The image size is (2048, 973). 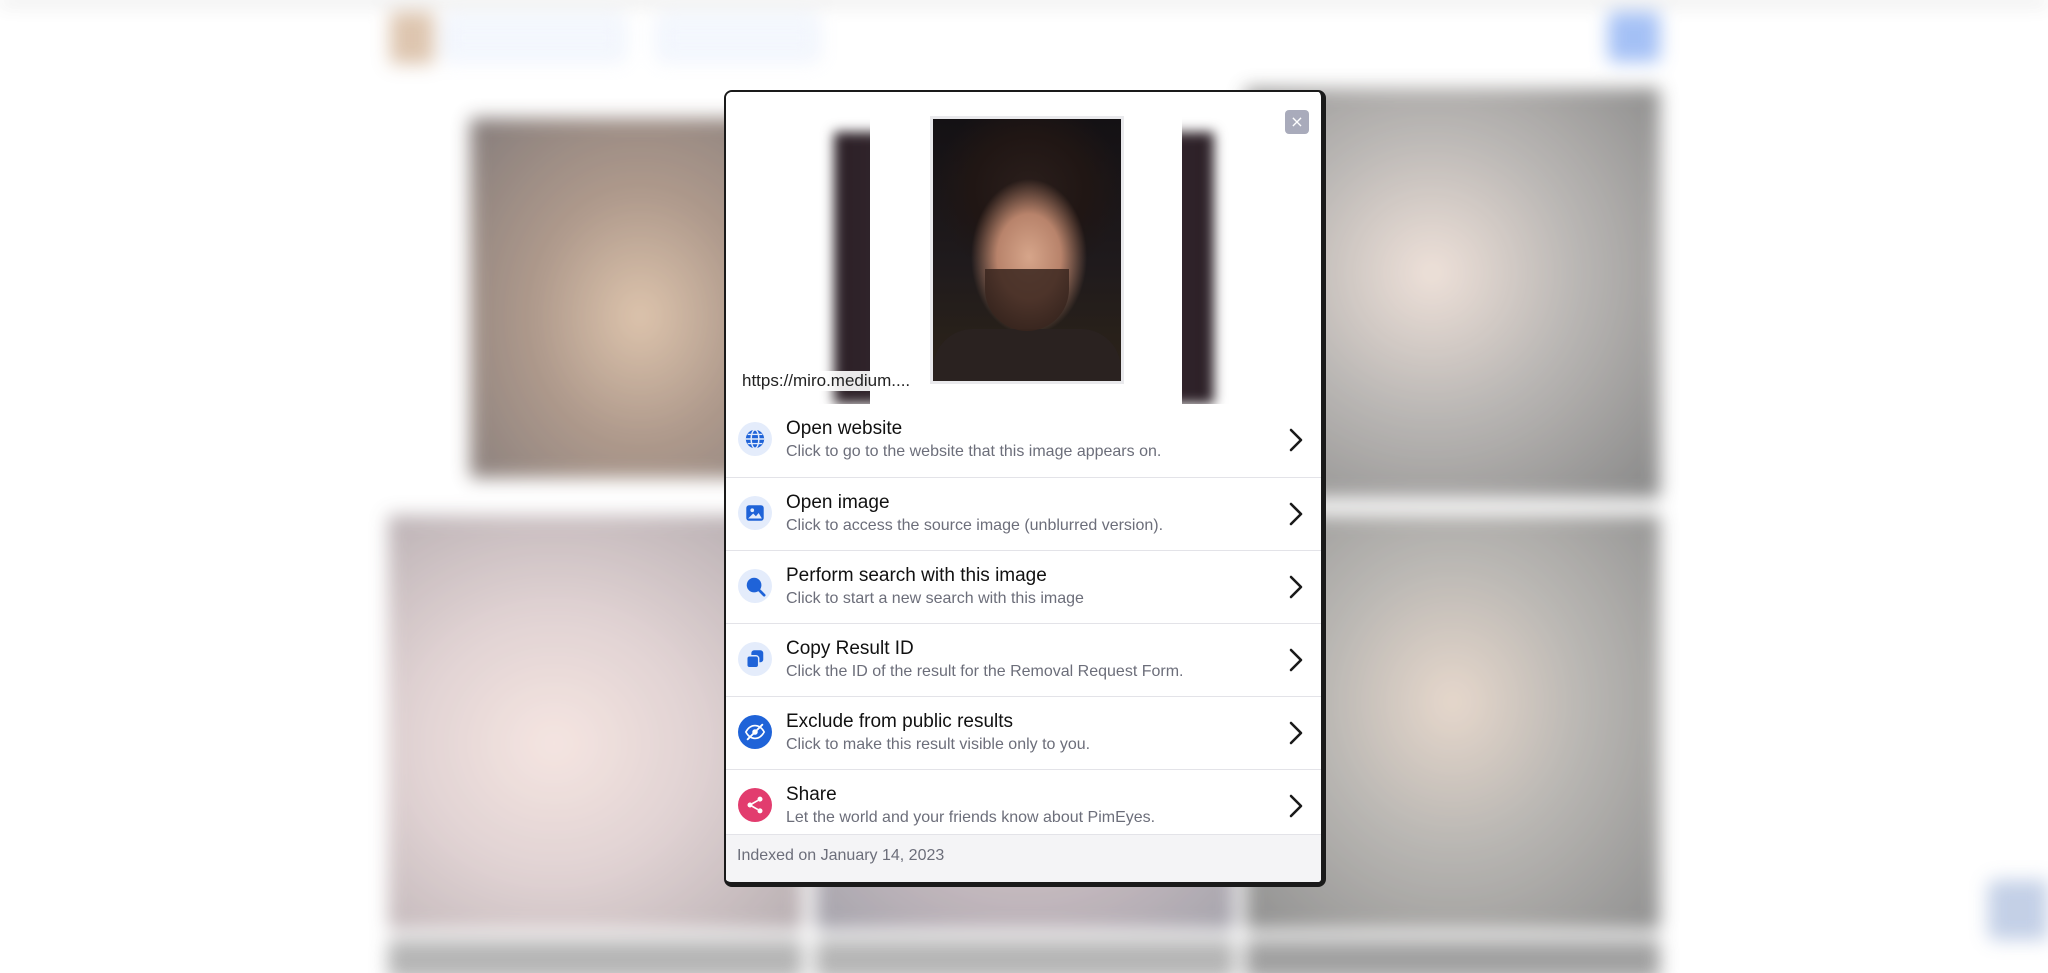 What do you see at coordinates (811, 794) in the screenshot?
I see `action-title: Share` at bounding box center [811, 794].